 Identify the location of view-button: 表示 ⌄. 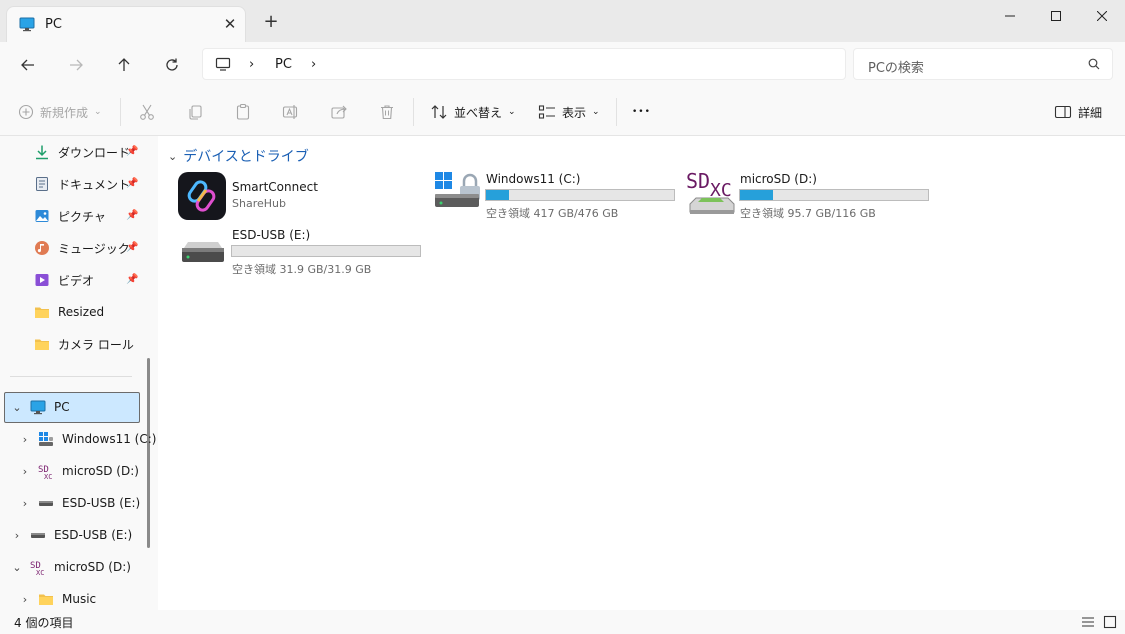
(569, 112).